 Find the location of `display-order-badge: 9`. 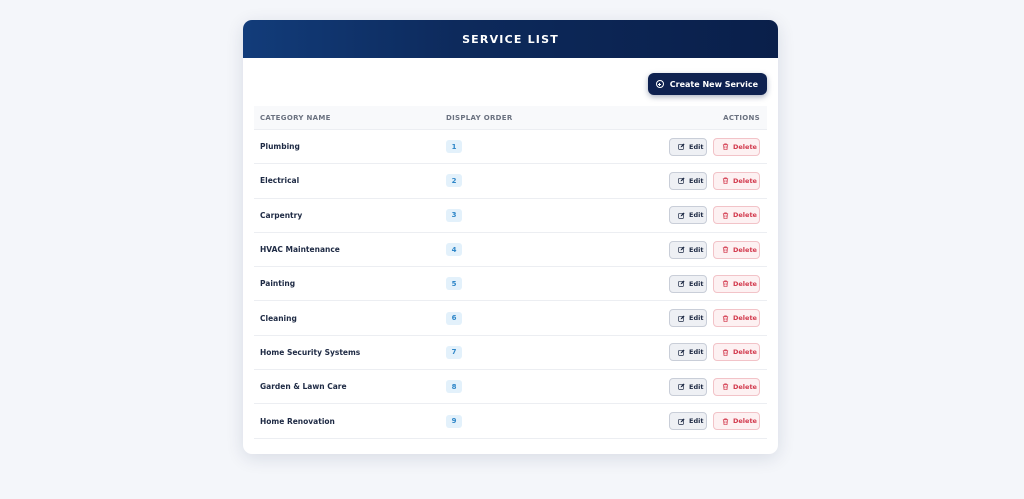

display-order-badge: 9 is located at coordinates (454, 421).